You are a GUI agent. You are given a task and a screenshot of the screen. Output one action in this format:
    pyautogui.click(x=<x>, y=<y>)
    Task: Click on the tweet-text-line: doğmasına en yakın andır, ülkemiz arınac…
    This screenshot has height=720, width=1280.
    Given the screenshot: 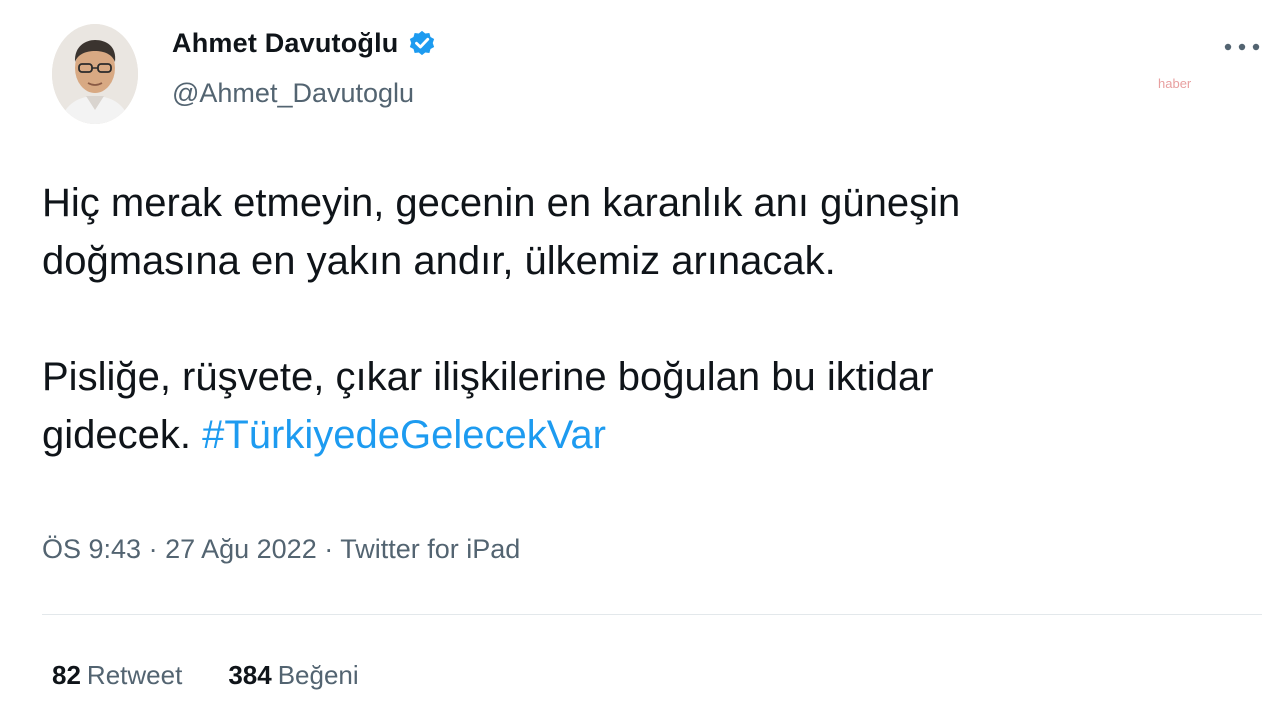 What is the action you would take?
    pyautogui.click(x=439, y=261)
    